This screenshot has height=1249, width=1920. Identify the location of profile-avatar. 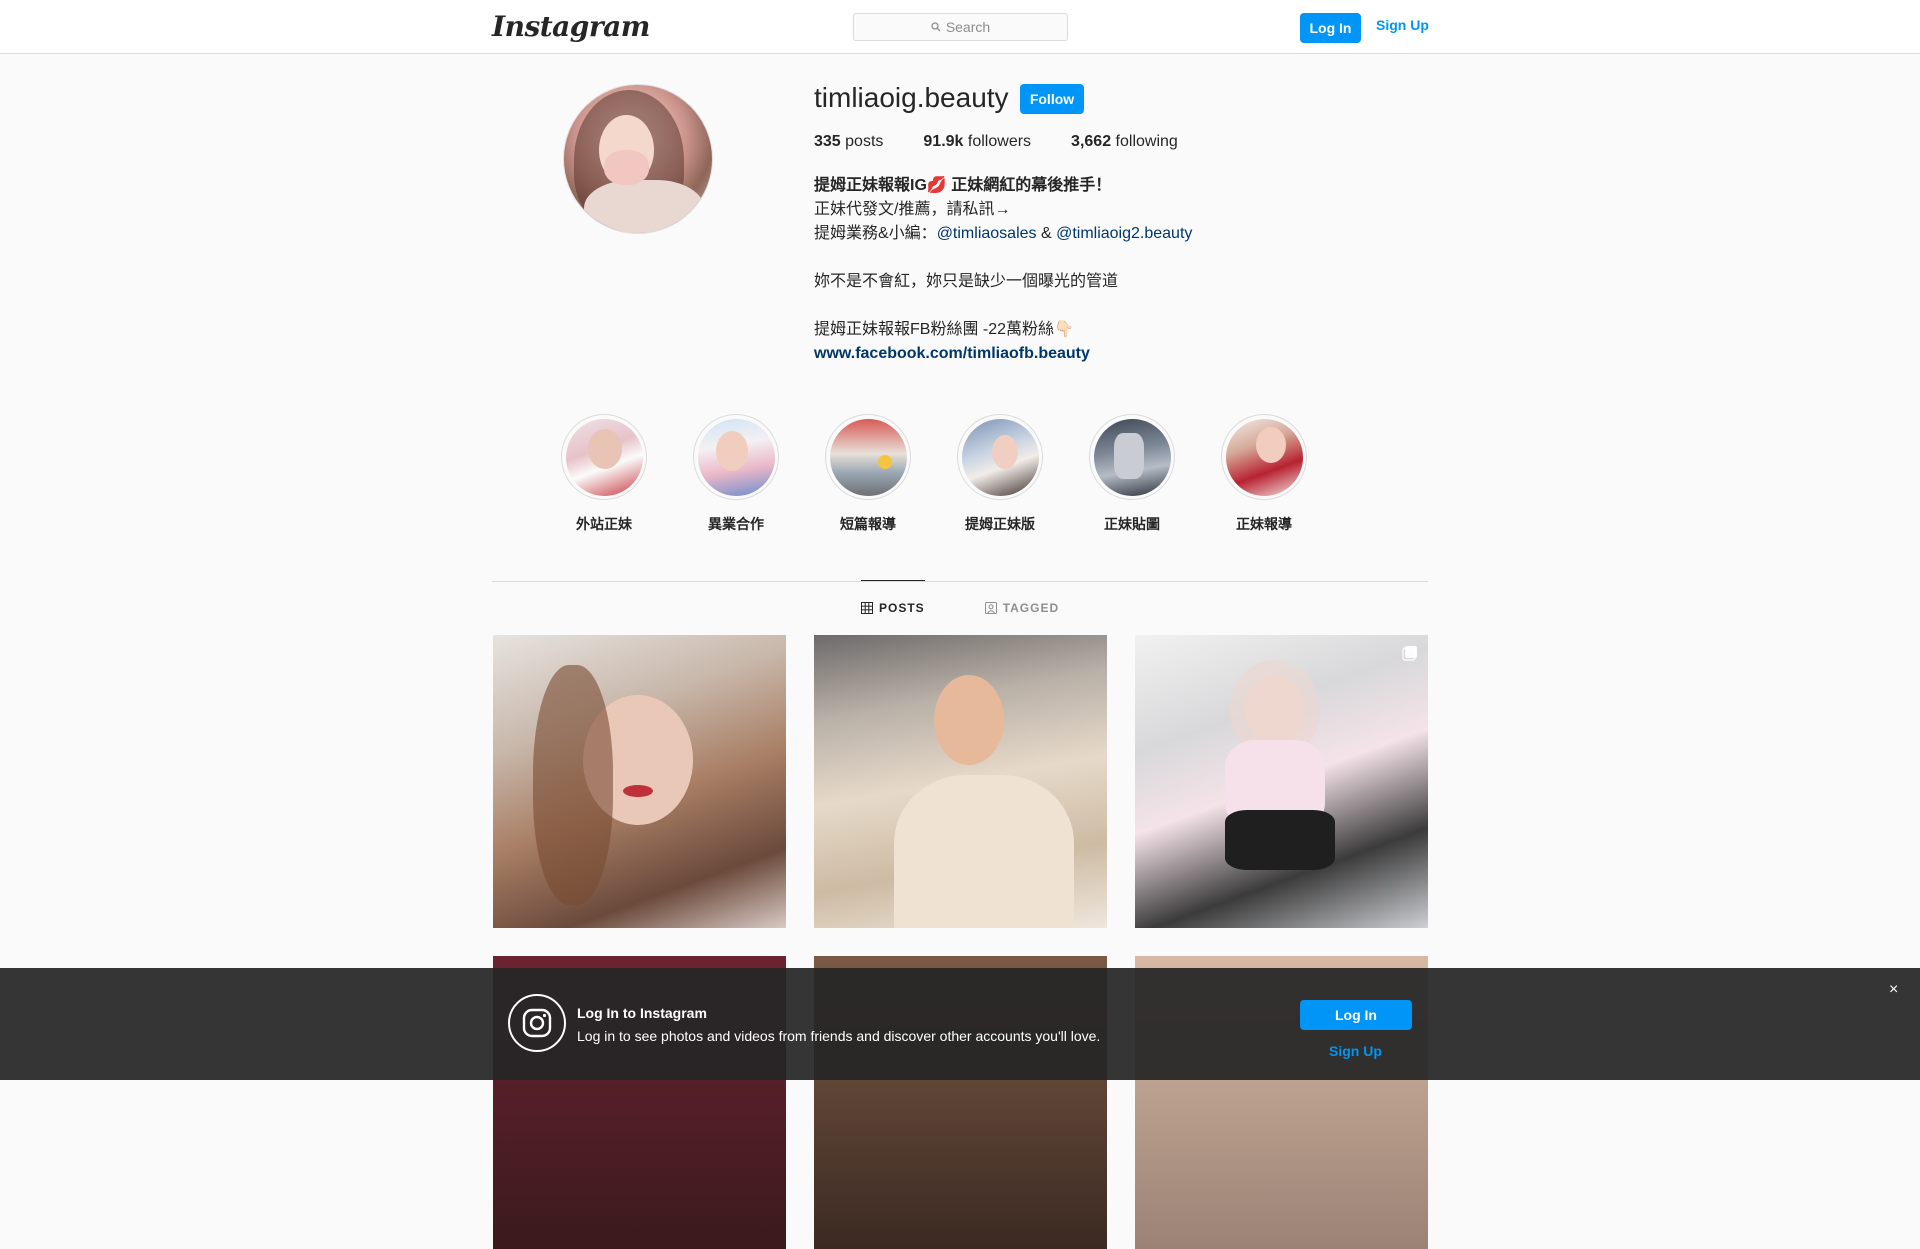
(638, 159).